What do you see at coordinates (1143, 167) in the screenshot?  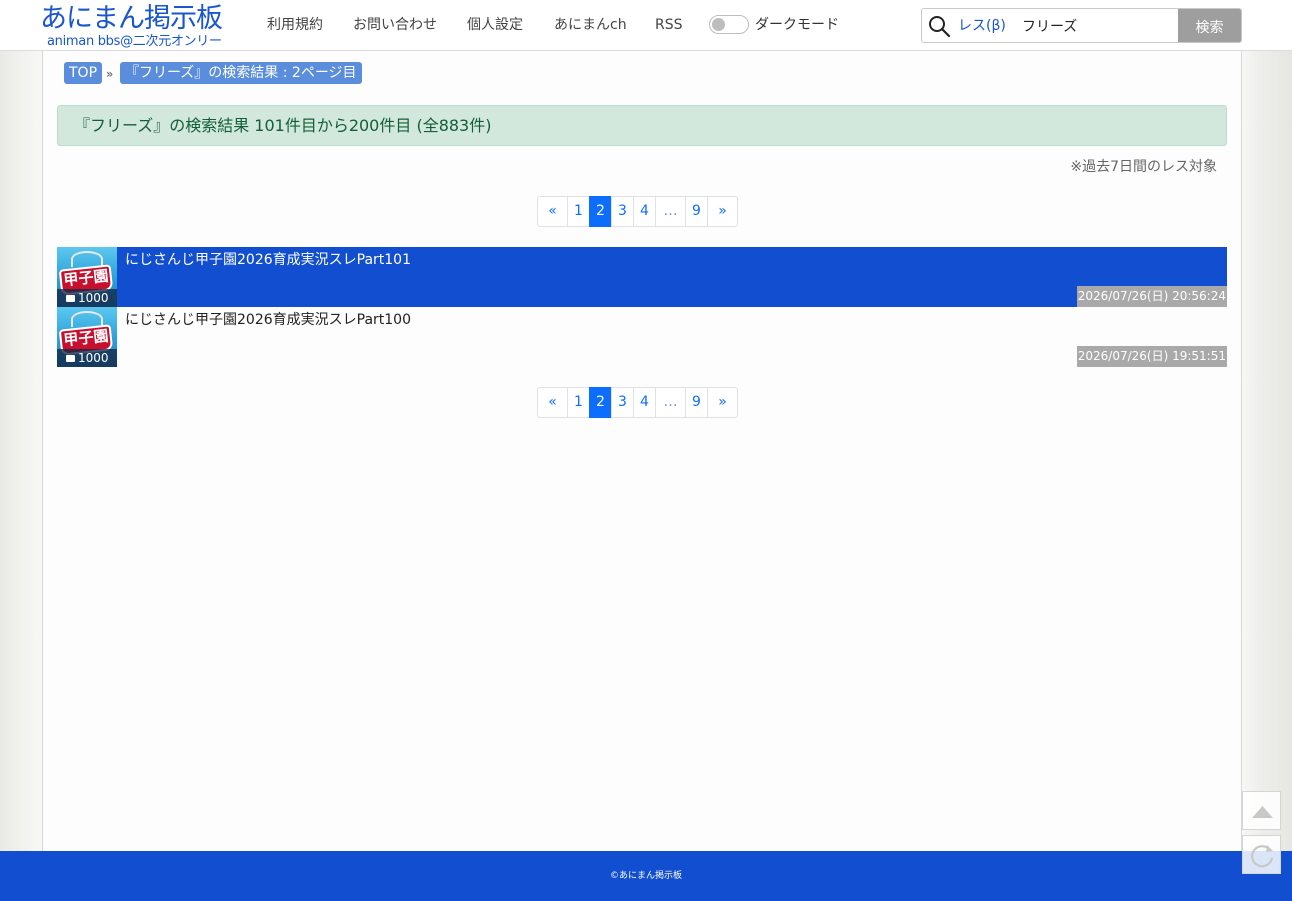 I see `search-scope-note: ※過去7日間のレス対象` at bounding box center [1143, 167].